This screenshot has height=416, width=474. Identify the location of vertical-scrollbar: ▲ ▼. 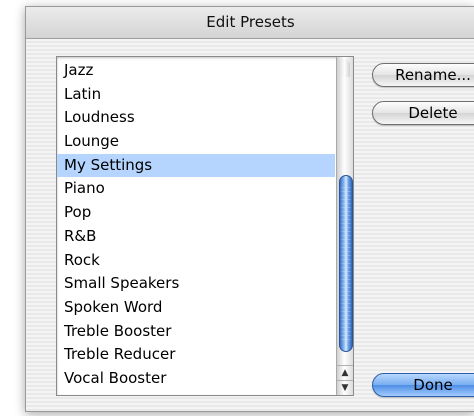
(344, 226).